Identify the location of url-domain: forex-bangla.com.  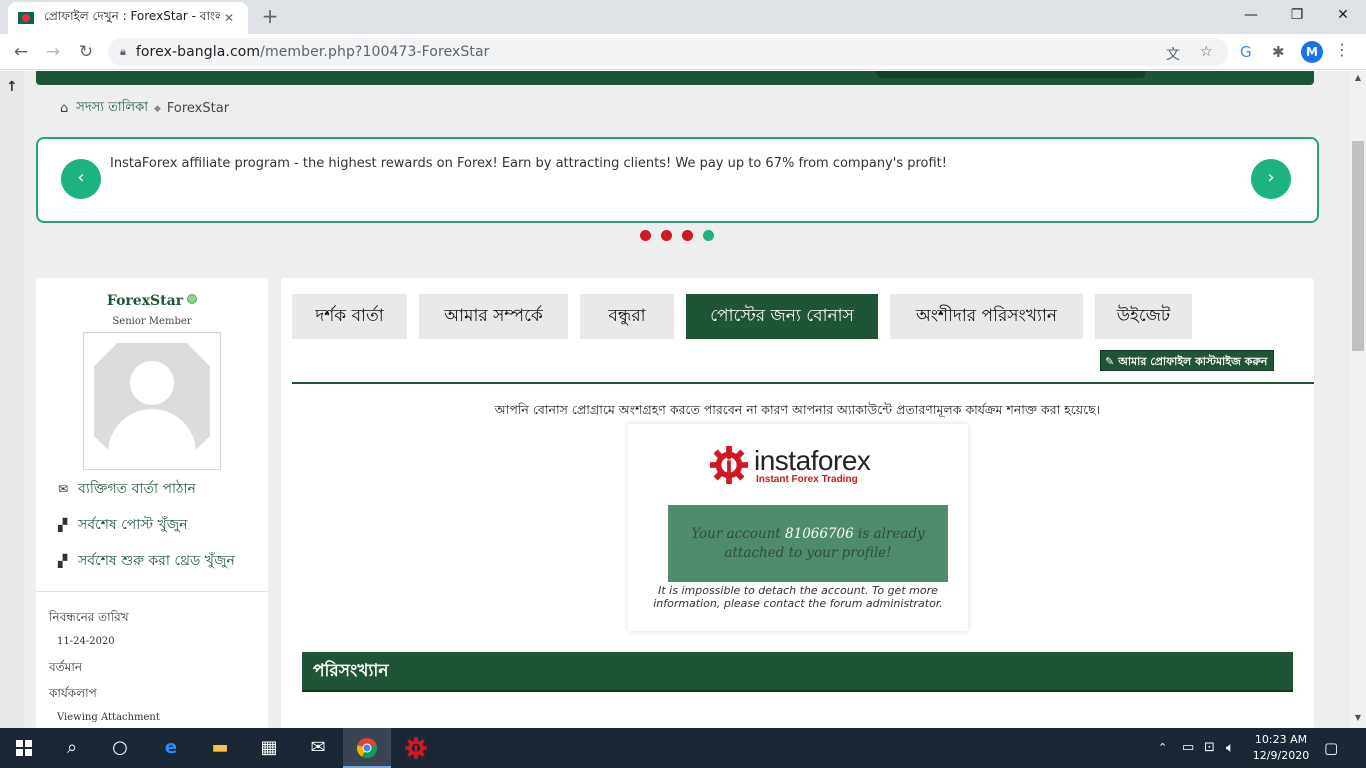
(198, 52).